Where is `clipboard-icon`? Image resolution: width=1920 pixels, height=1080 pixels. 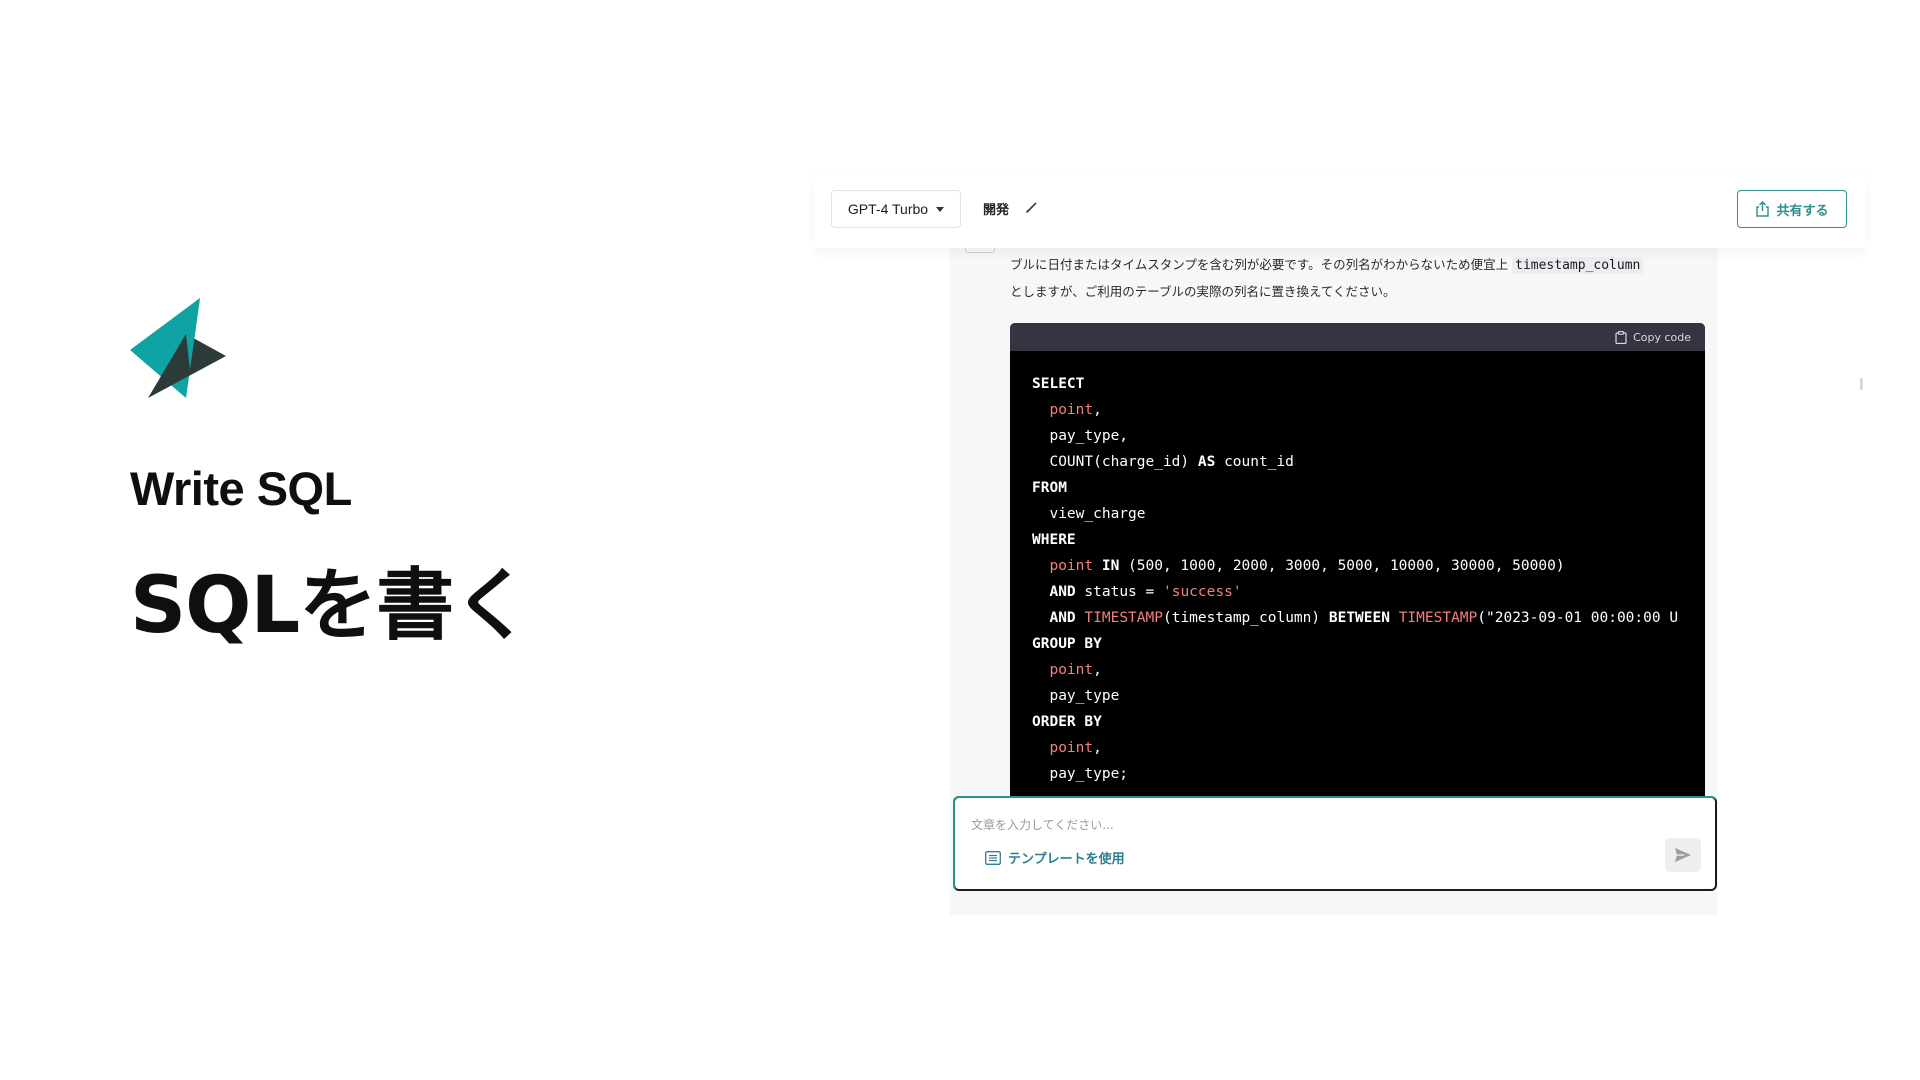 clipboard-icon is located at coordinates (1621, 337).